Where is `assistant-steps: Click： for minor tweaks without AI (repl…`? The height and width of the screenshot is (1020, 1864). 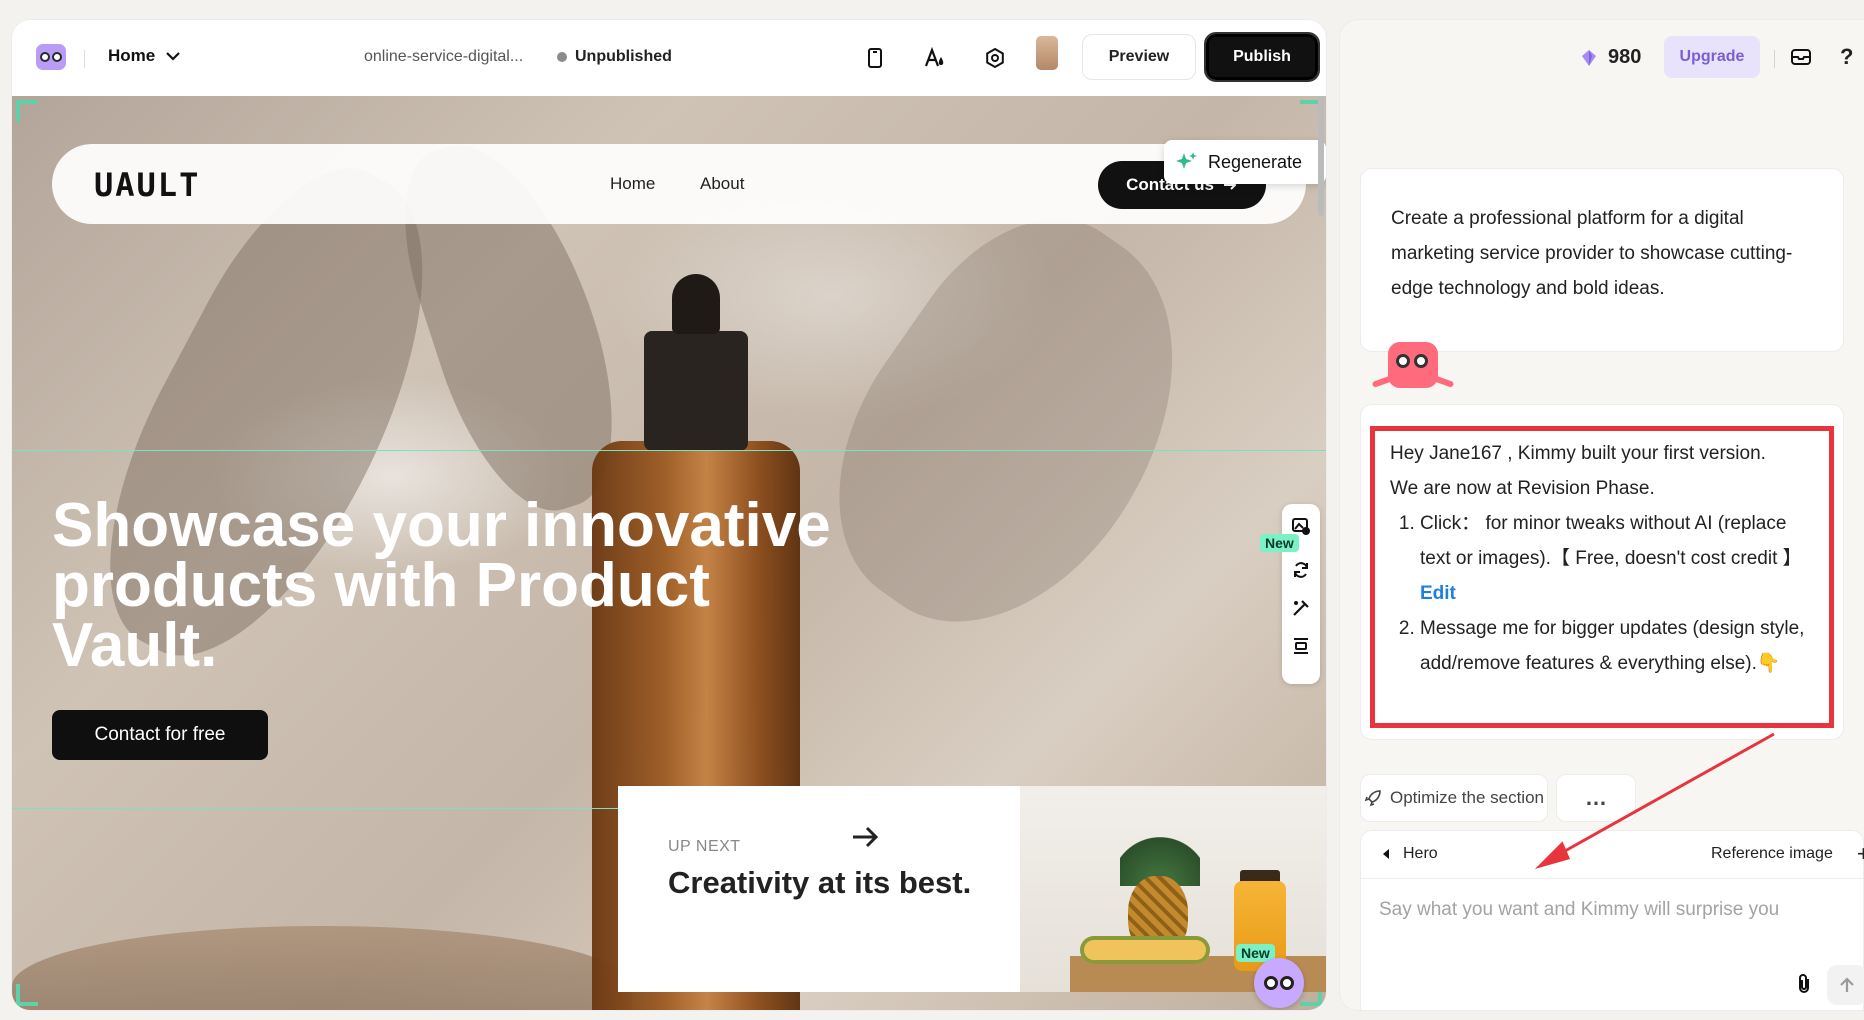 assistant-steps: Click： for minor tweaks without AI (repl… is located at coordinates (1605, 593).